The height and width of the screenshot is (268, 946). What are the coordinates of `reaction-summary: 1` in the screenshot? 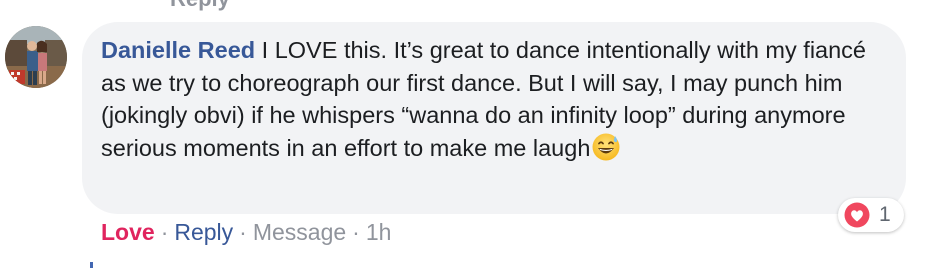 It's located at (871, 215).